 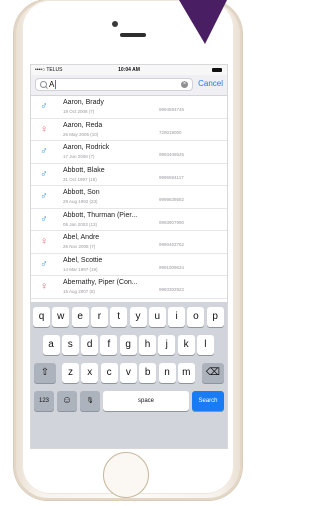 What do you see at coordinates (129, 130) in the screenshot?
I see `contact-row: ♀ Aaron, Reda 26 May 2005 (10) 729019000` at bounding box center [129, 130].